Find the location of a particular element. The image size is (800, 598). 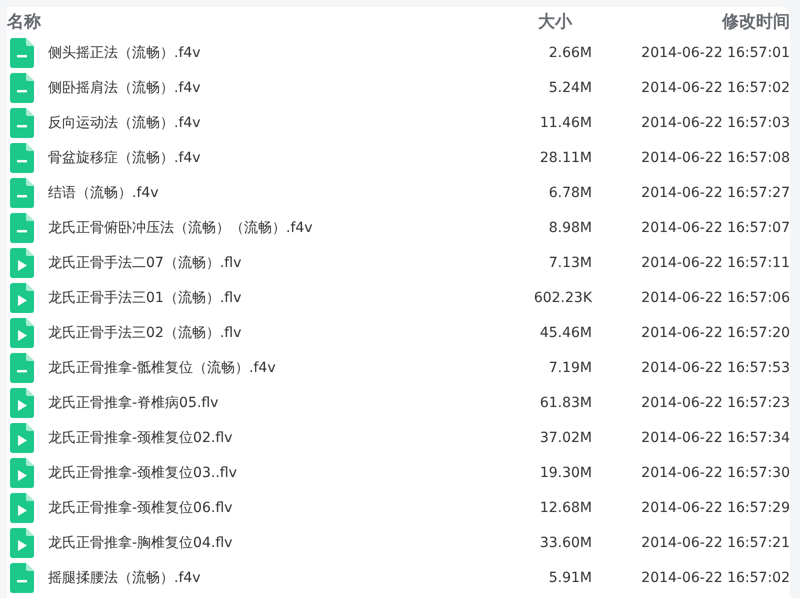

column-header: 大小 is located at coordinates (532, 21).